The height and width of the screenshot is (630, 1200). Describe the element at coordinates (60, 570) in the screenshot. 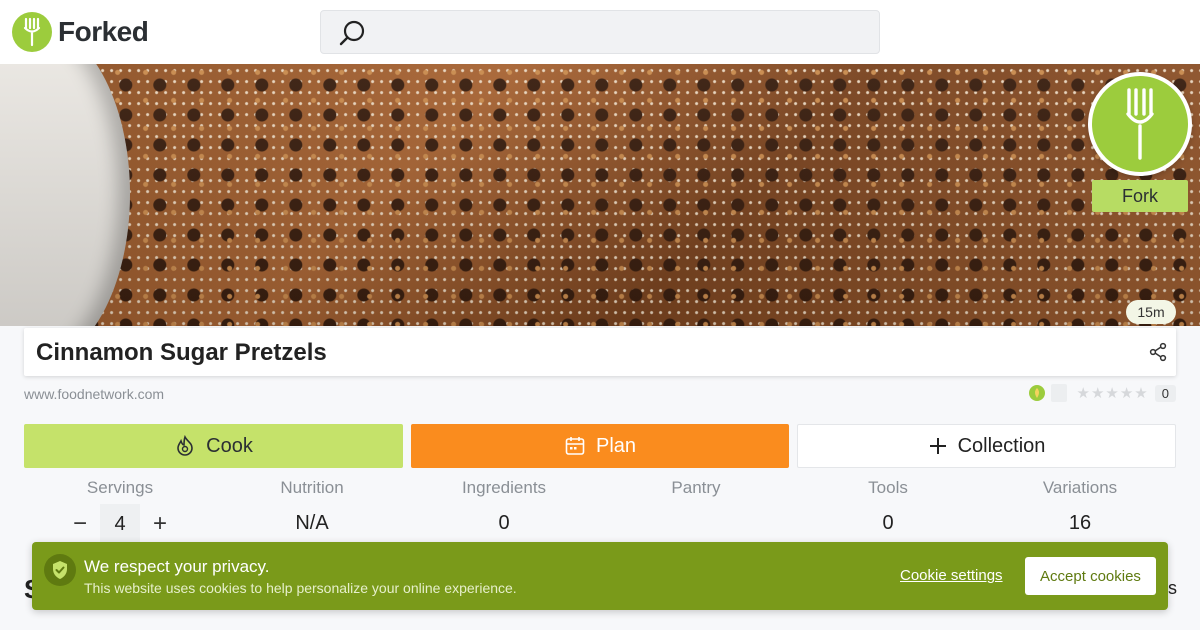

I see `shield-check-icon` at that location.